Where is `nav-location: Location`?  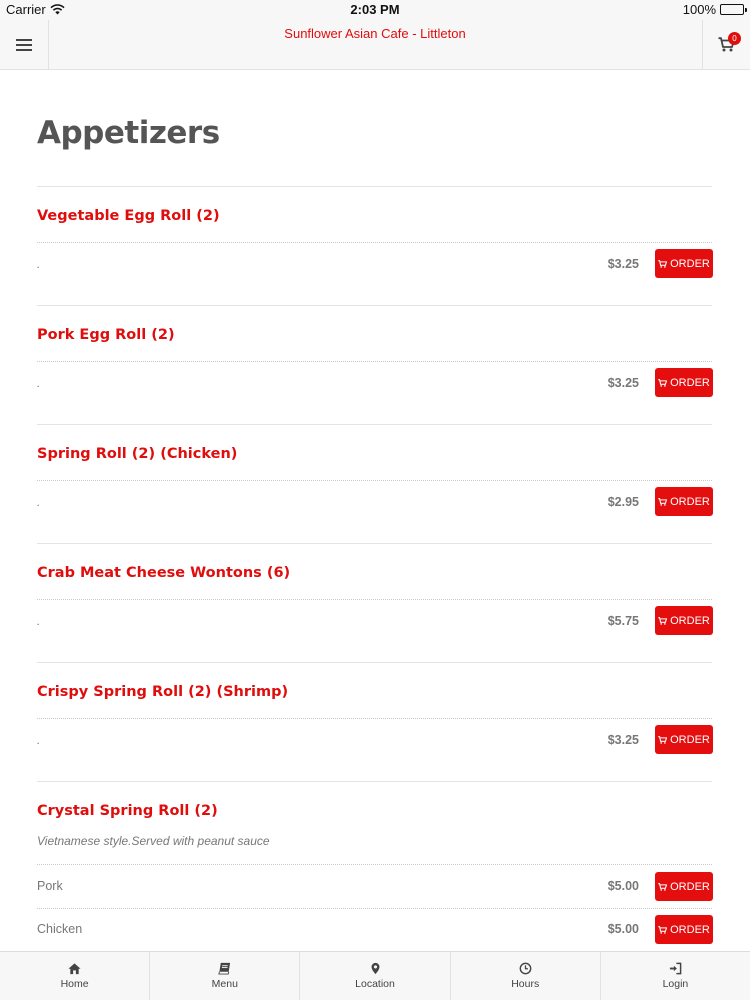 nav-location: Location is located at coordinates (375, 976).